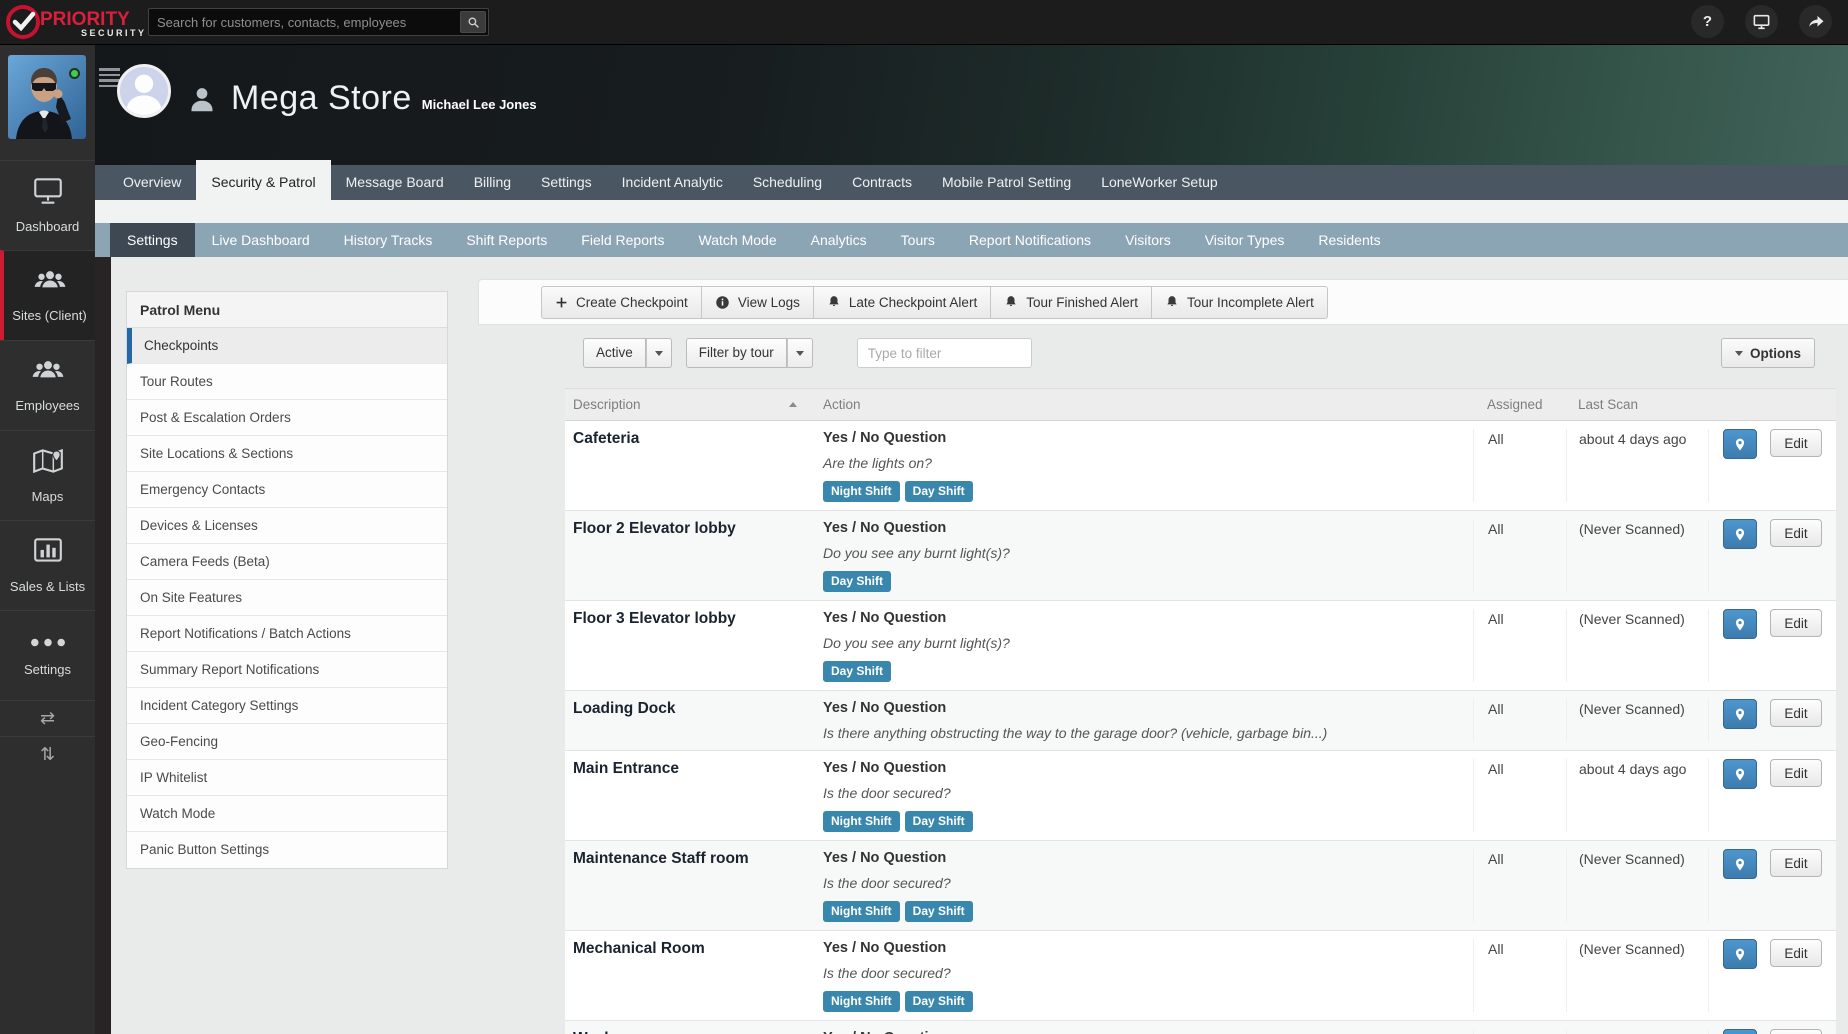 Image resolution: width=1848 pixels, height=1034 pixels. I want to click on tab-incident-analytic: Incident Analytic, so click(672, 182).